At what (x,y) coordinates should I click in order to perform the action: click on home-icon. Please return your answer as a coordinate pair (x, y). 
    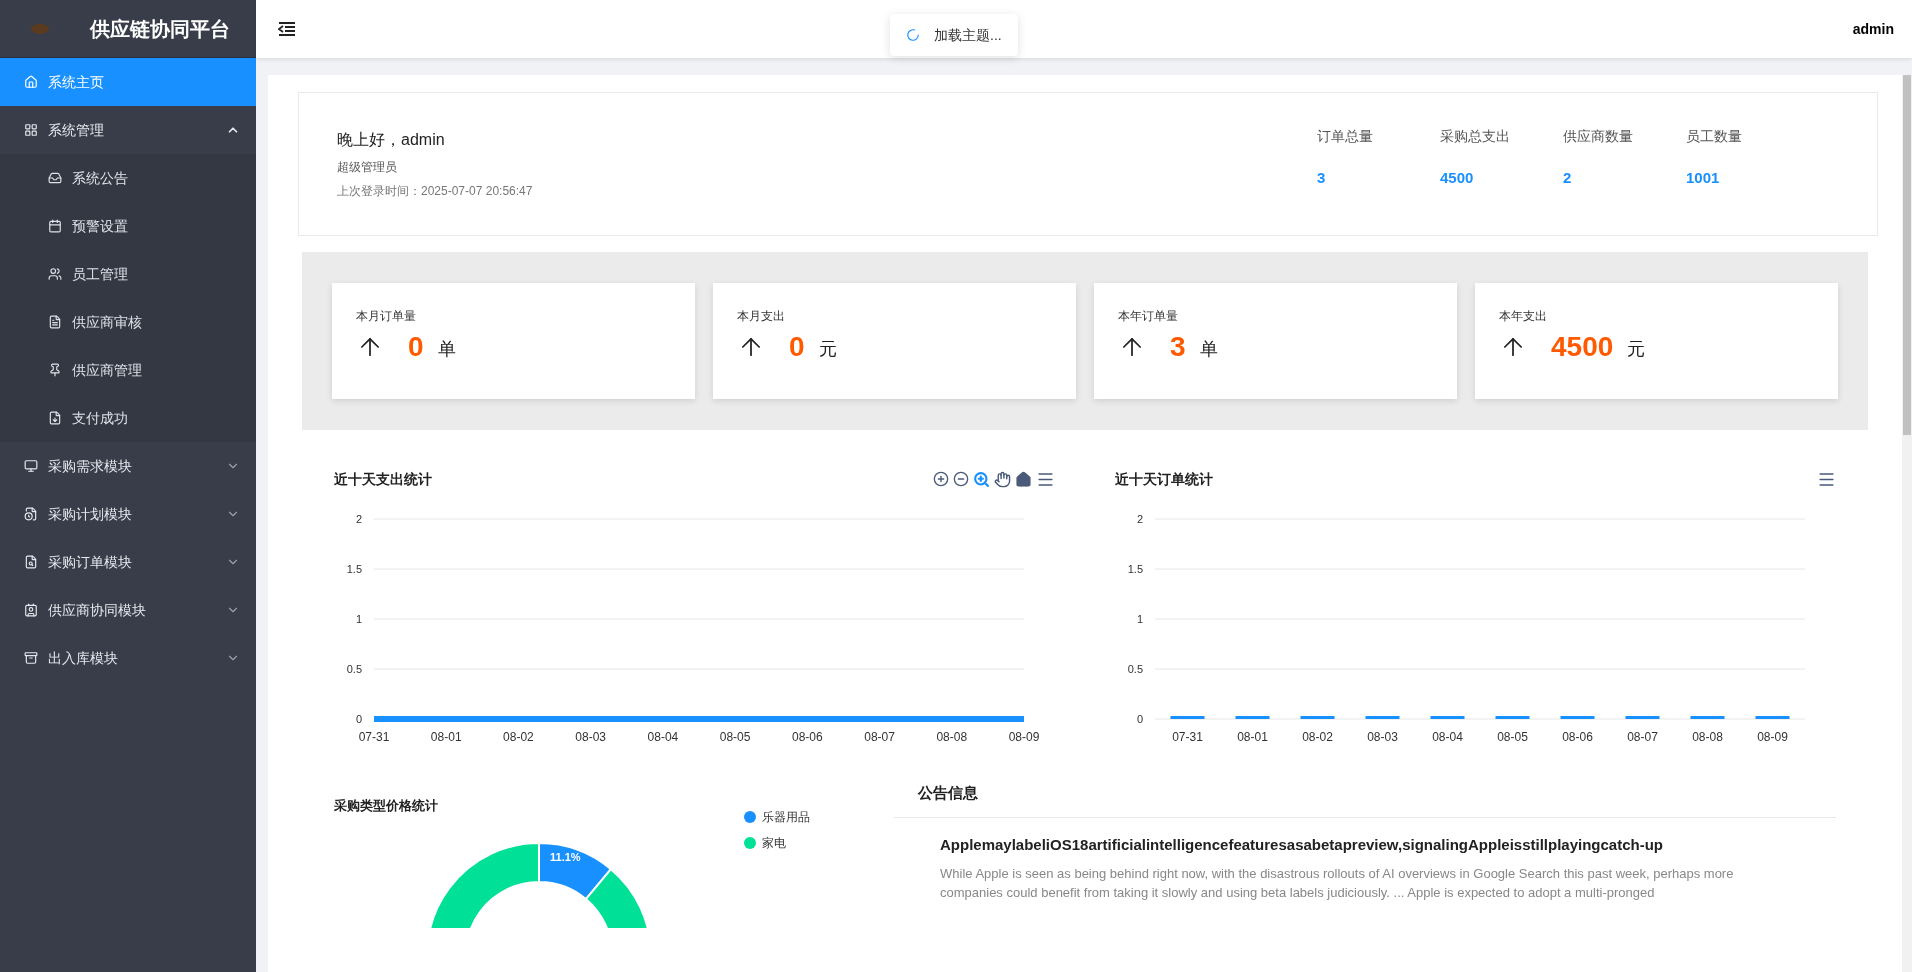
    Looking at the image, I should click on (1023, 479).